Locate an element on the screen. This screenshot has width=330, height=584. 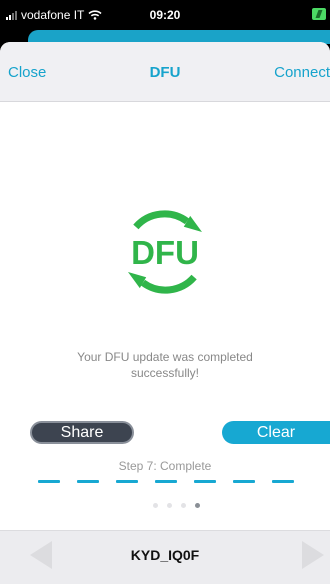
nav-bar: Close DFU Connect is located at coordinates (165, 72).